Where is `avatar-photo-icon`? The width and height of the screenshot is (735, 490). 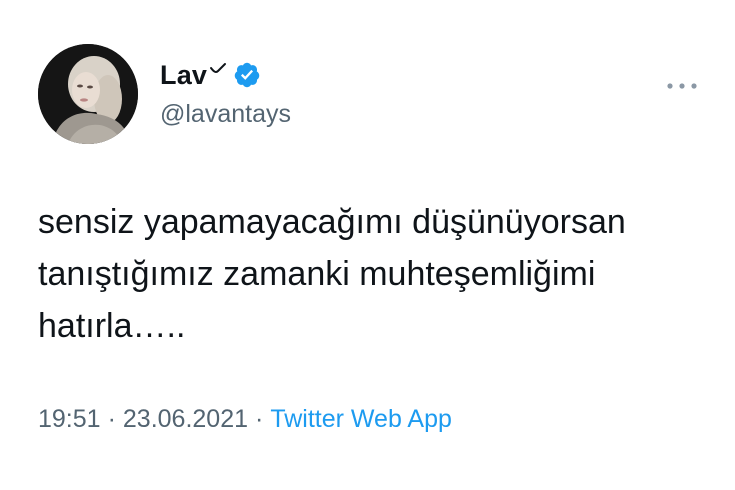 avatar-photo-icon is located at coordinates (88, 94).